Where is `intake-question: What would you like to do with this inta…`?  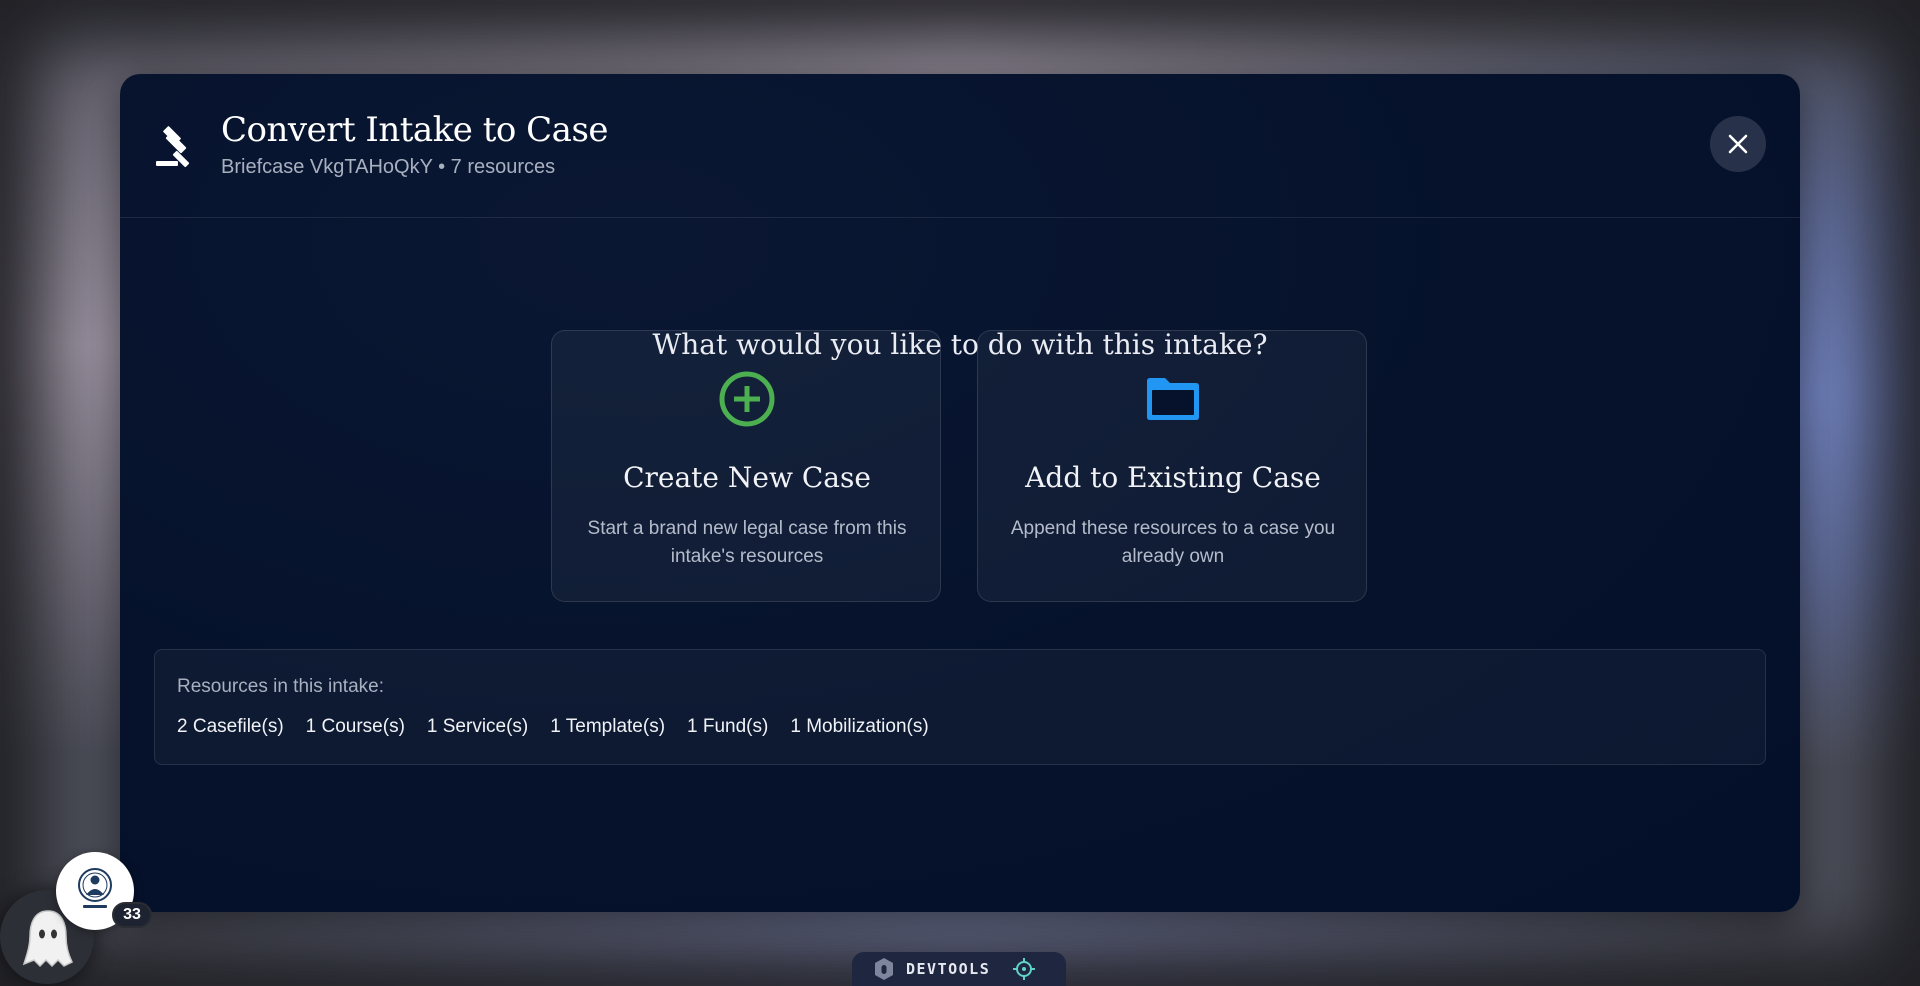 intake-question: What would you like to do with this inta… is located at coordinates (960, 344).